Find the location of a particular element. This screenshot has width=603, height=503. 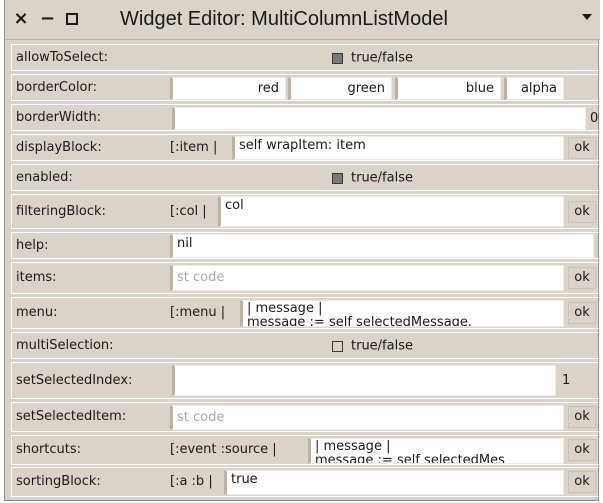

block-prefix: [:event :source | is located at coordinates (223, 449).